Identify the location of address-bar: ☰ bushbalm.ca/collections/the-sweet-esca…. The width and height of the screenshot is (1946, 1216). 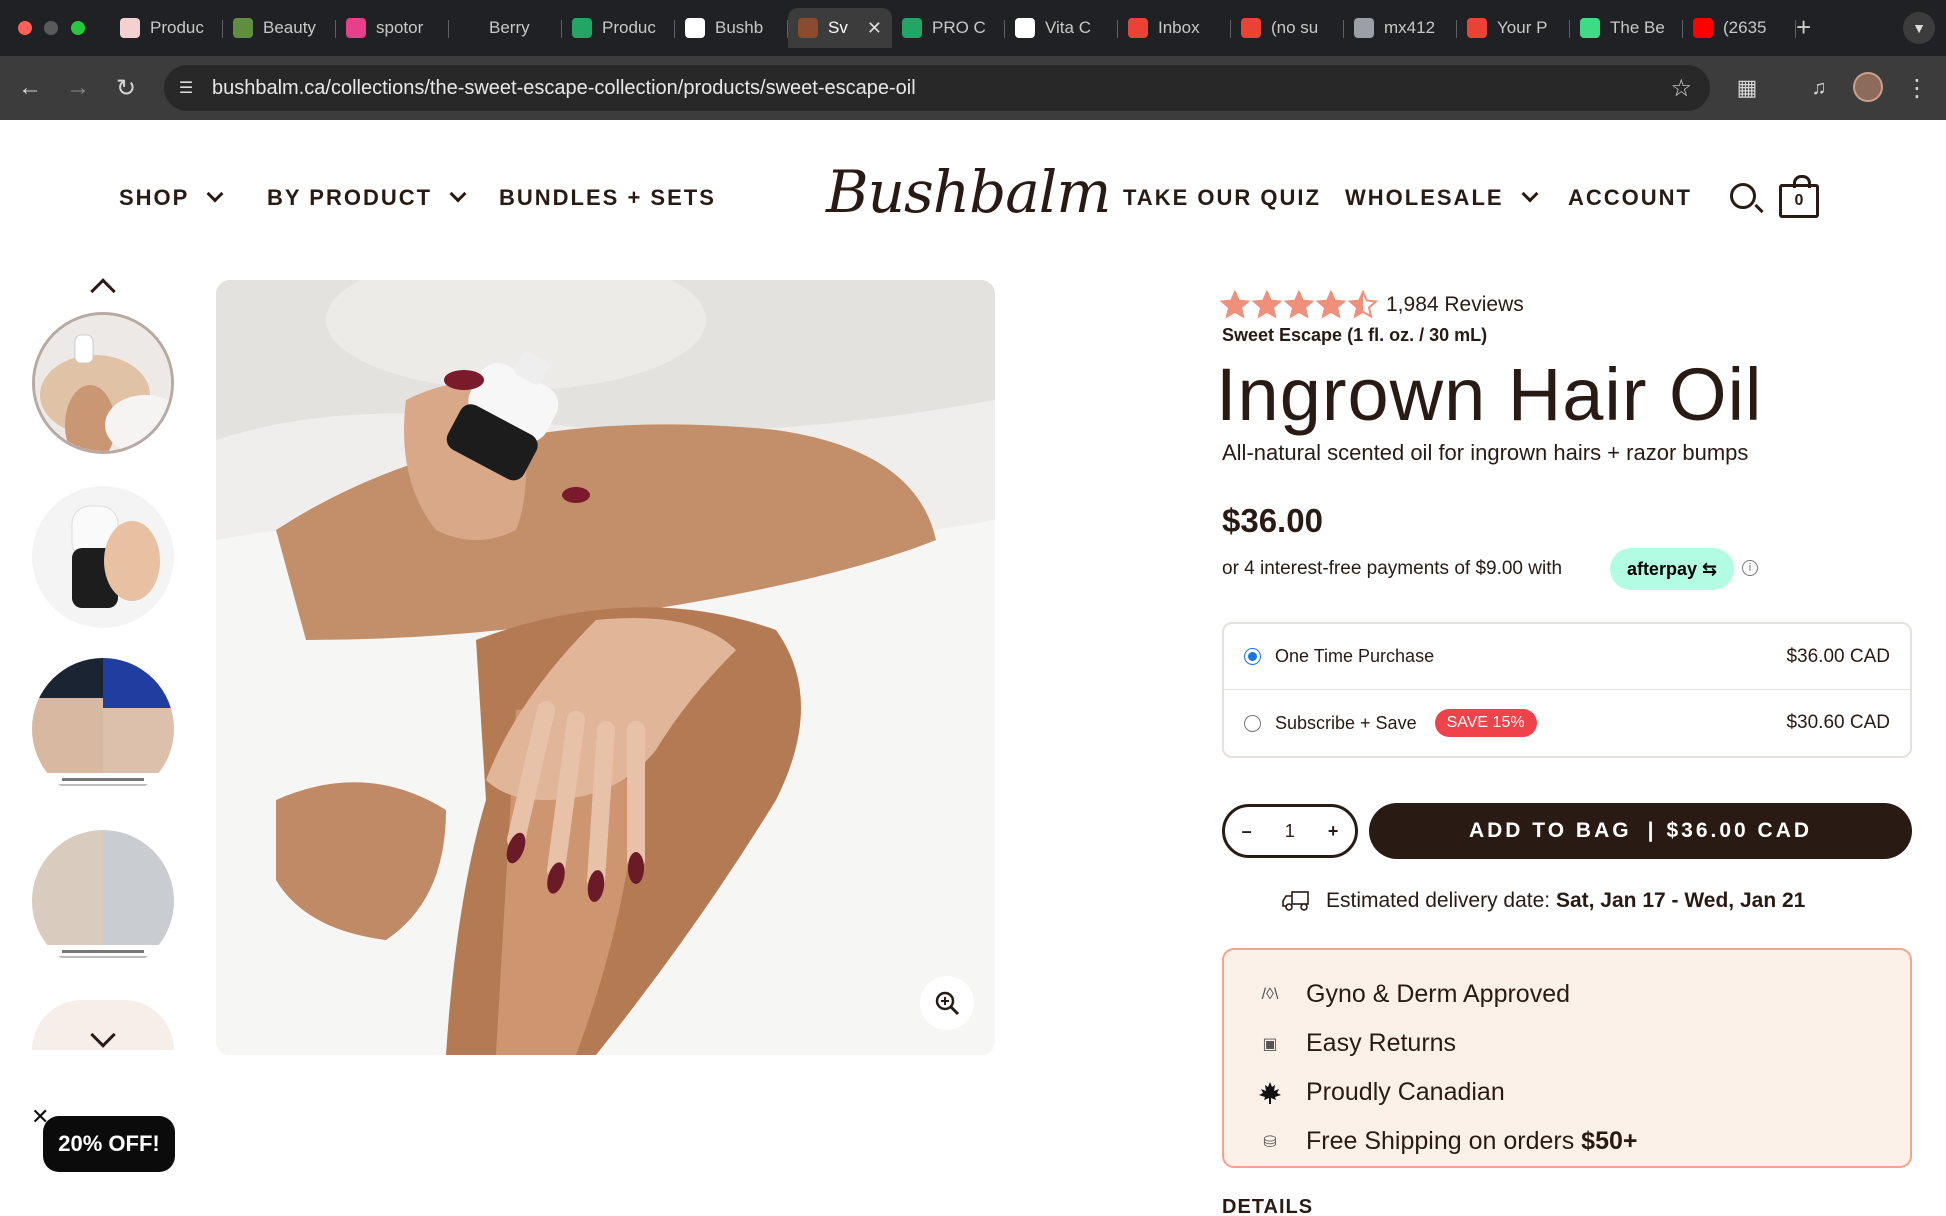
(937, 88).